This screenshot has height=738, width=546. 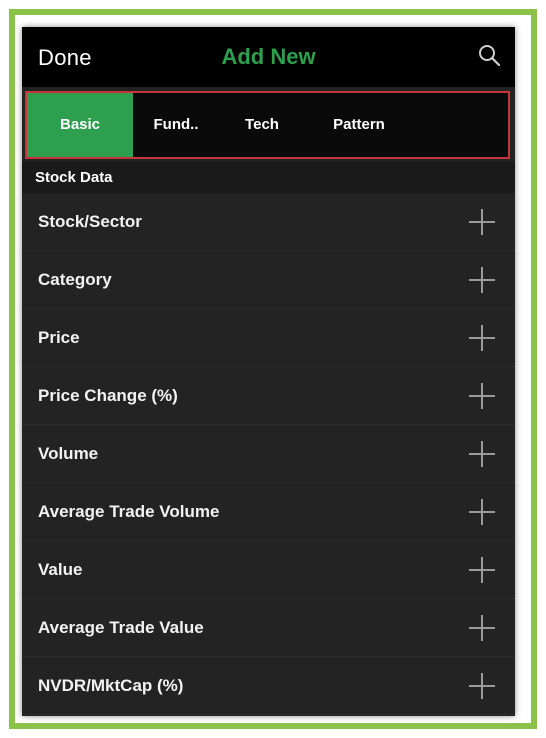 I want to click on top-navigation-bar: Done Add New, so click(x=268, y=57).